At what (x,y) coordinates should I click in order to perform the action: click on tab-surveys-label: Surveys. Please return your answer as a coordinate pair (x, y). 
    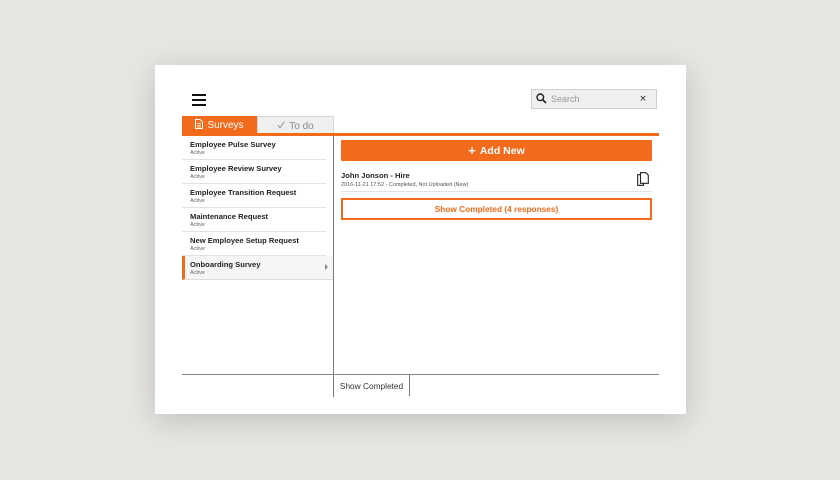
    Looking at the image, I should click on (225, 125).